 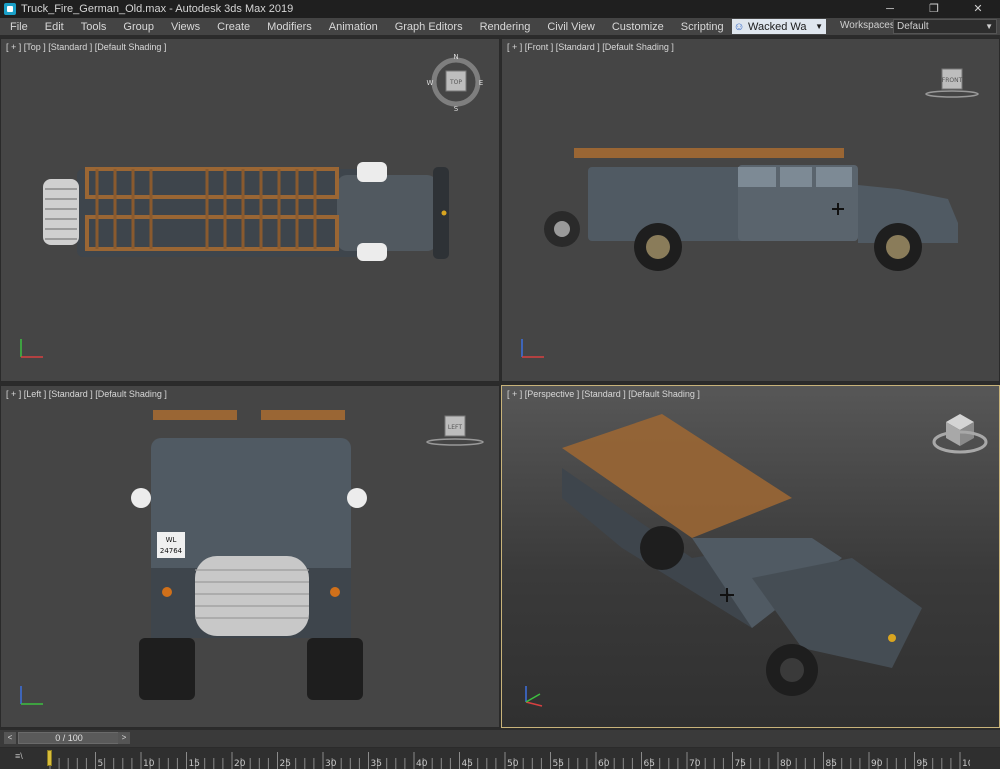 I want to click on truck-left-model: WL 24764, so click(x=251, y=558).